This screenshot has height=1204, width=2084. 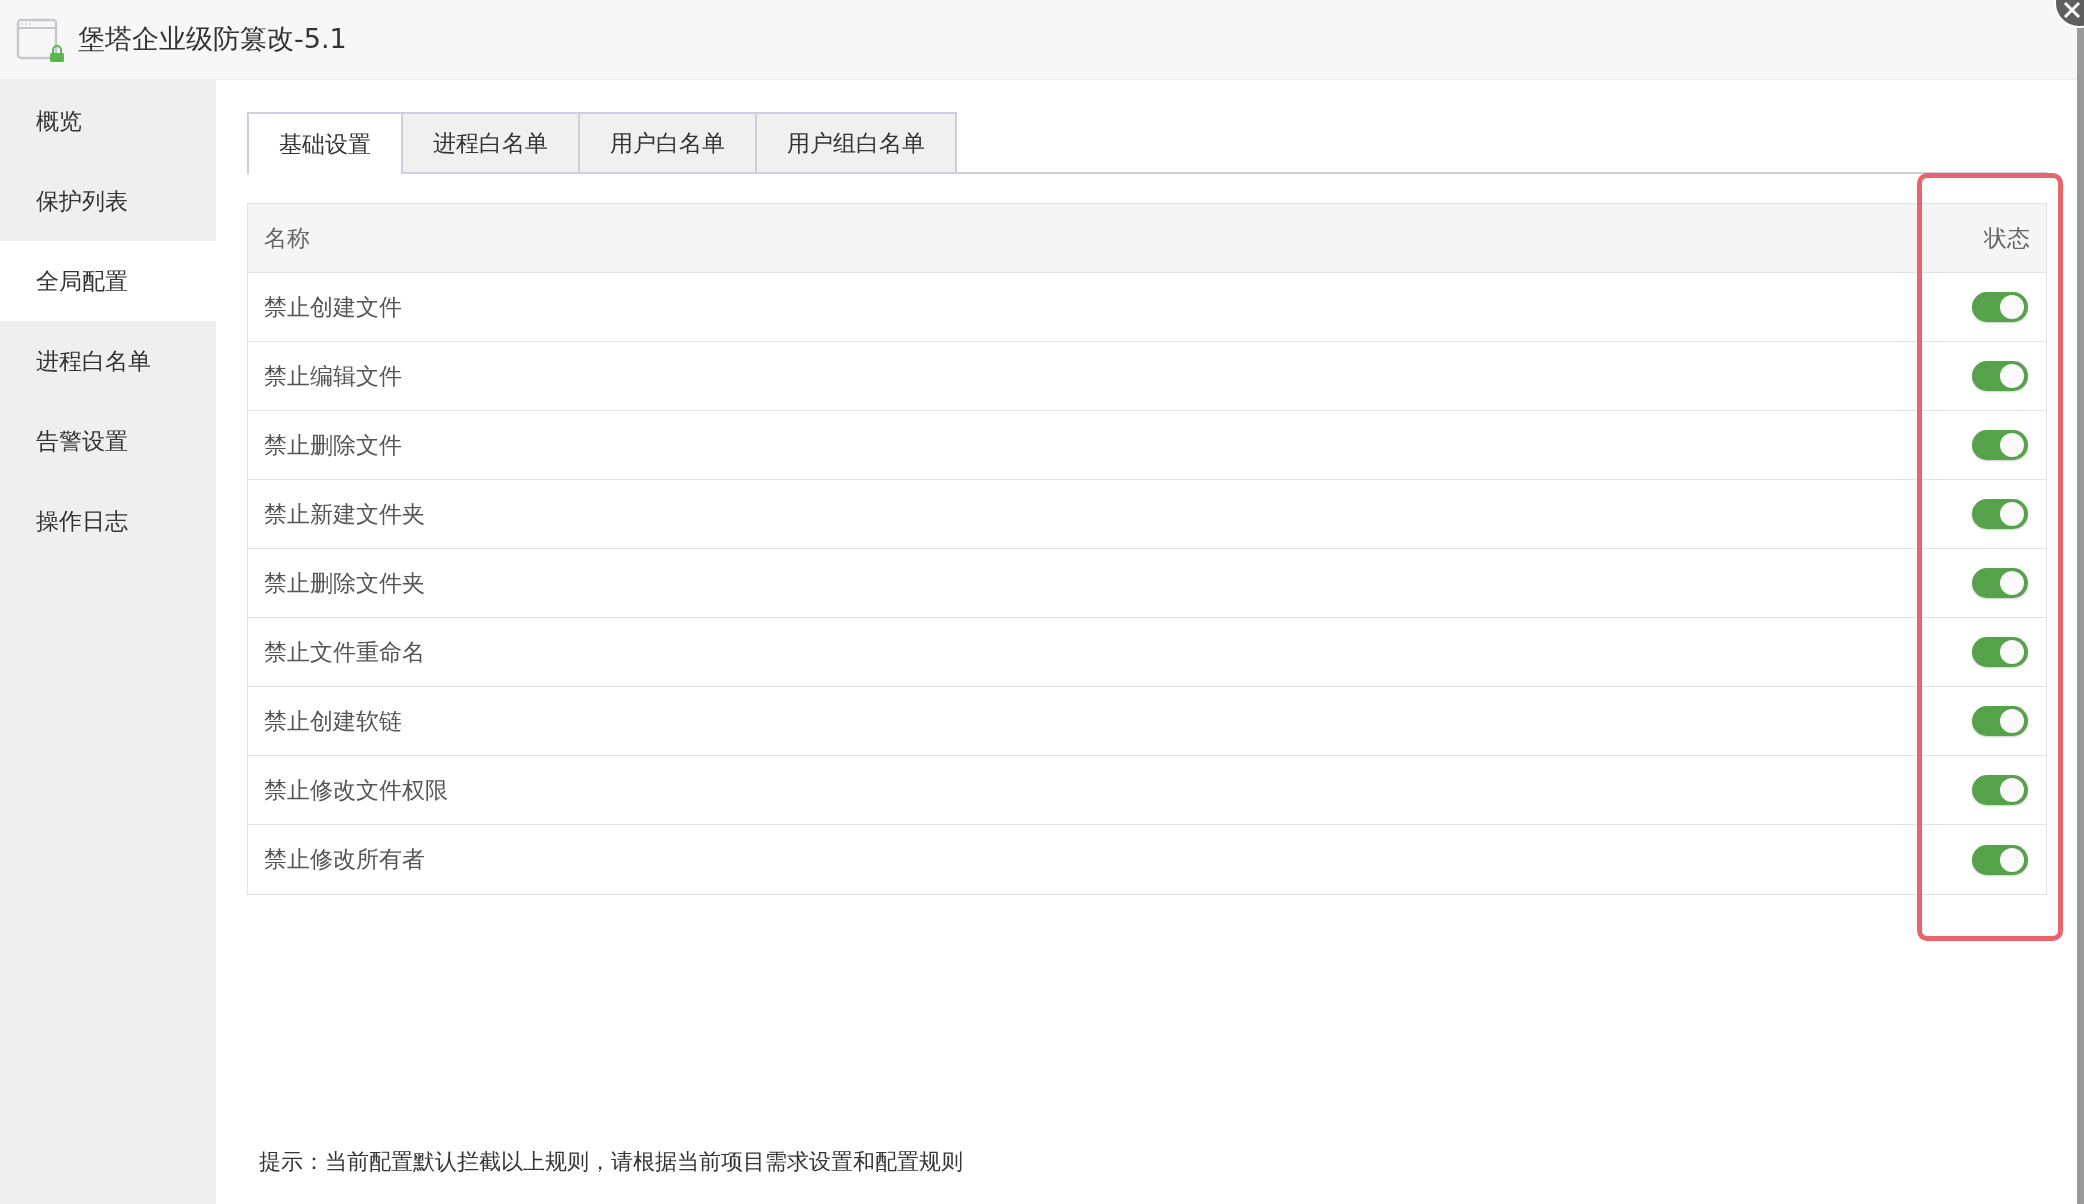 I want to click on table-cell-text: 禁止删除文件夹, so click(x=344, y=583).